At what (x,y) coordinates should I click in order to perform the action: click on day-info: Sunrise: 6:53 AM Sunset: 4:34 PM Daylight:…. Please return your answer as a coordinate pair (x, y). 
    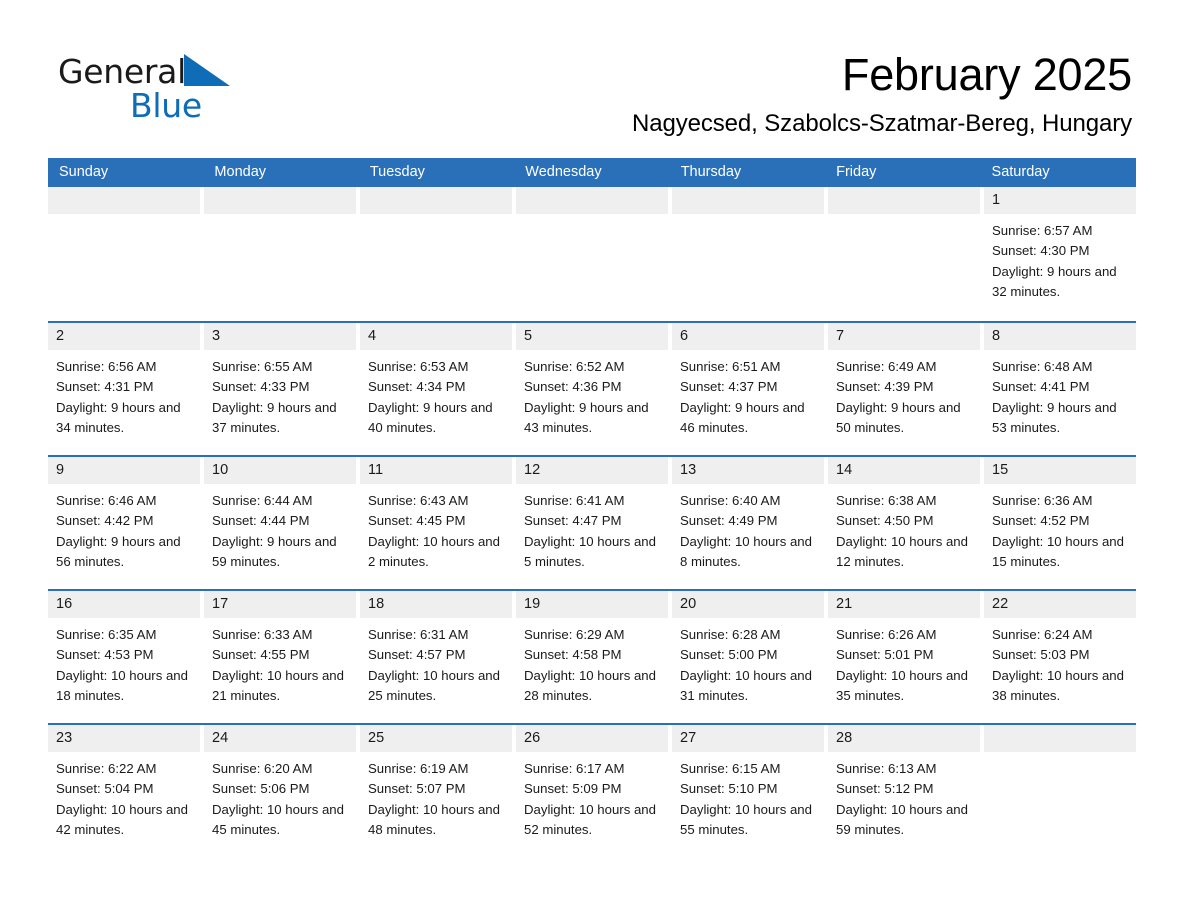
    Looking at the image, I should click on (436, 394).